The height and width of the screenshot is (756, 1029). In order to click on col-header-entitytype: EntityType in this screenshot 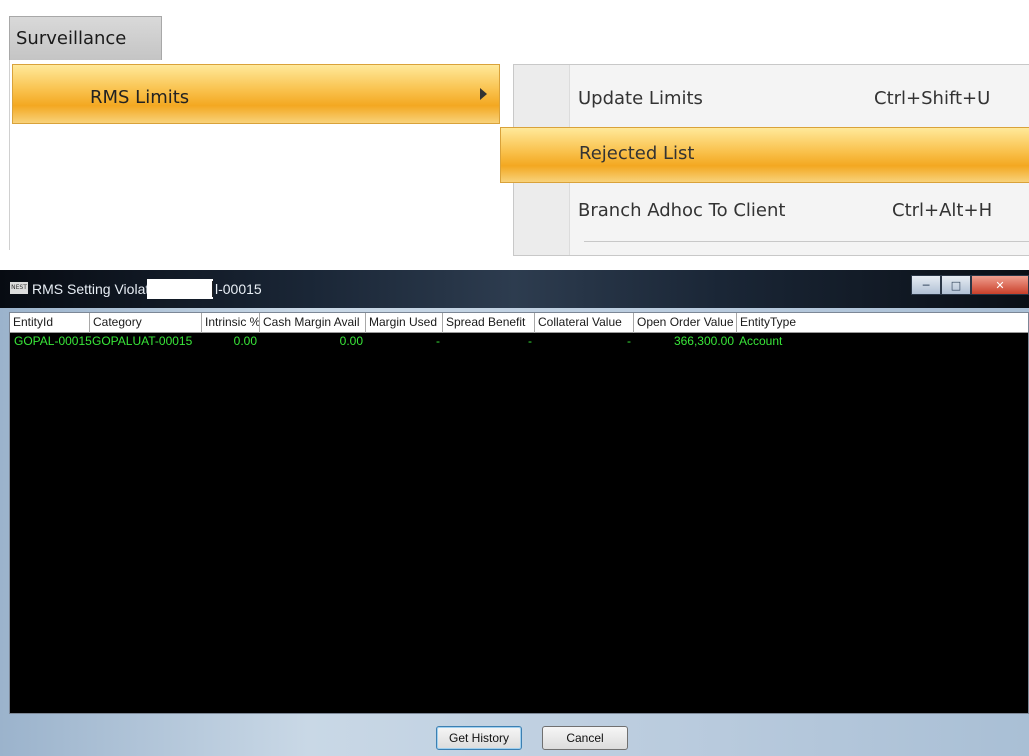, I will do `click(817, 323)`.